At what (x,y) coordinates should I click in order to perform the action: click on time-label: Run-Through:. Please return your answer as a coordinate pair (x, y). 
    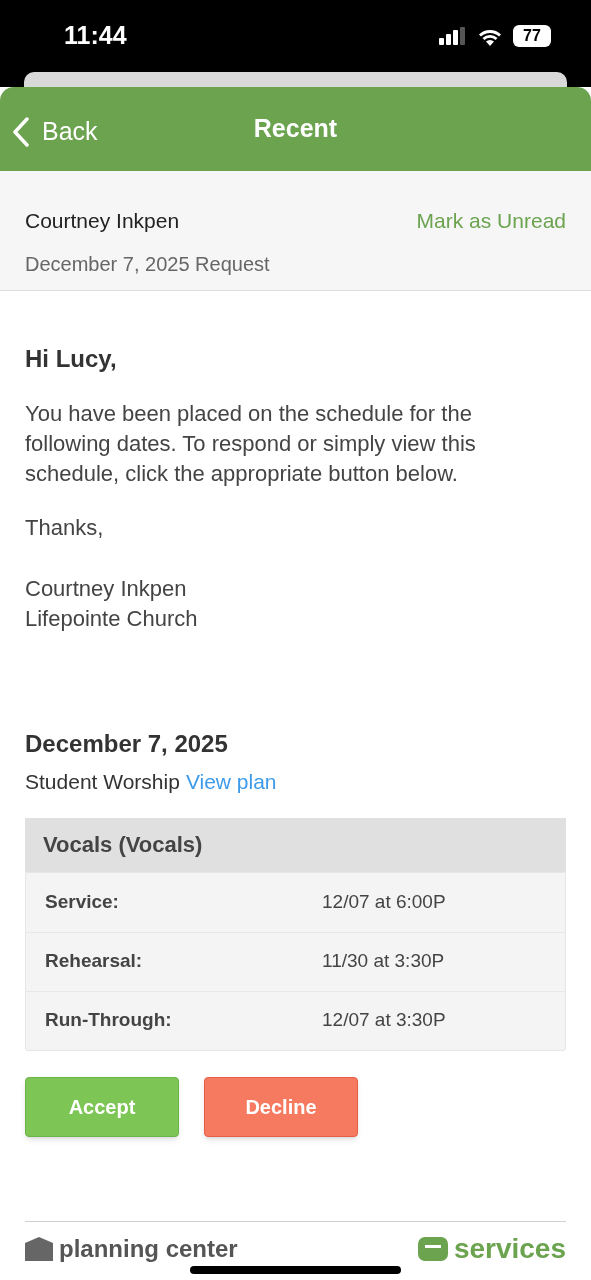
    Looking at the image, I should click on (109, 1020).